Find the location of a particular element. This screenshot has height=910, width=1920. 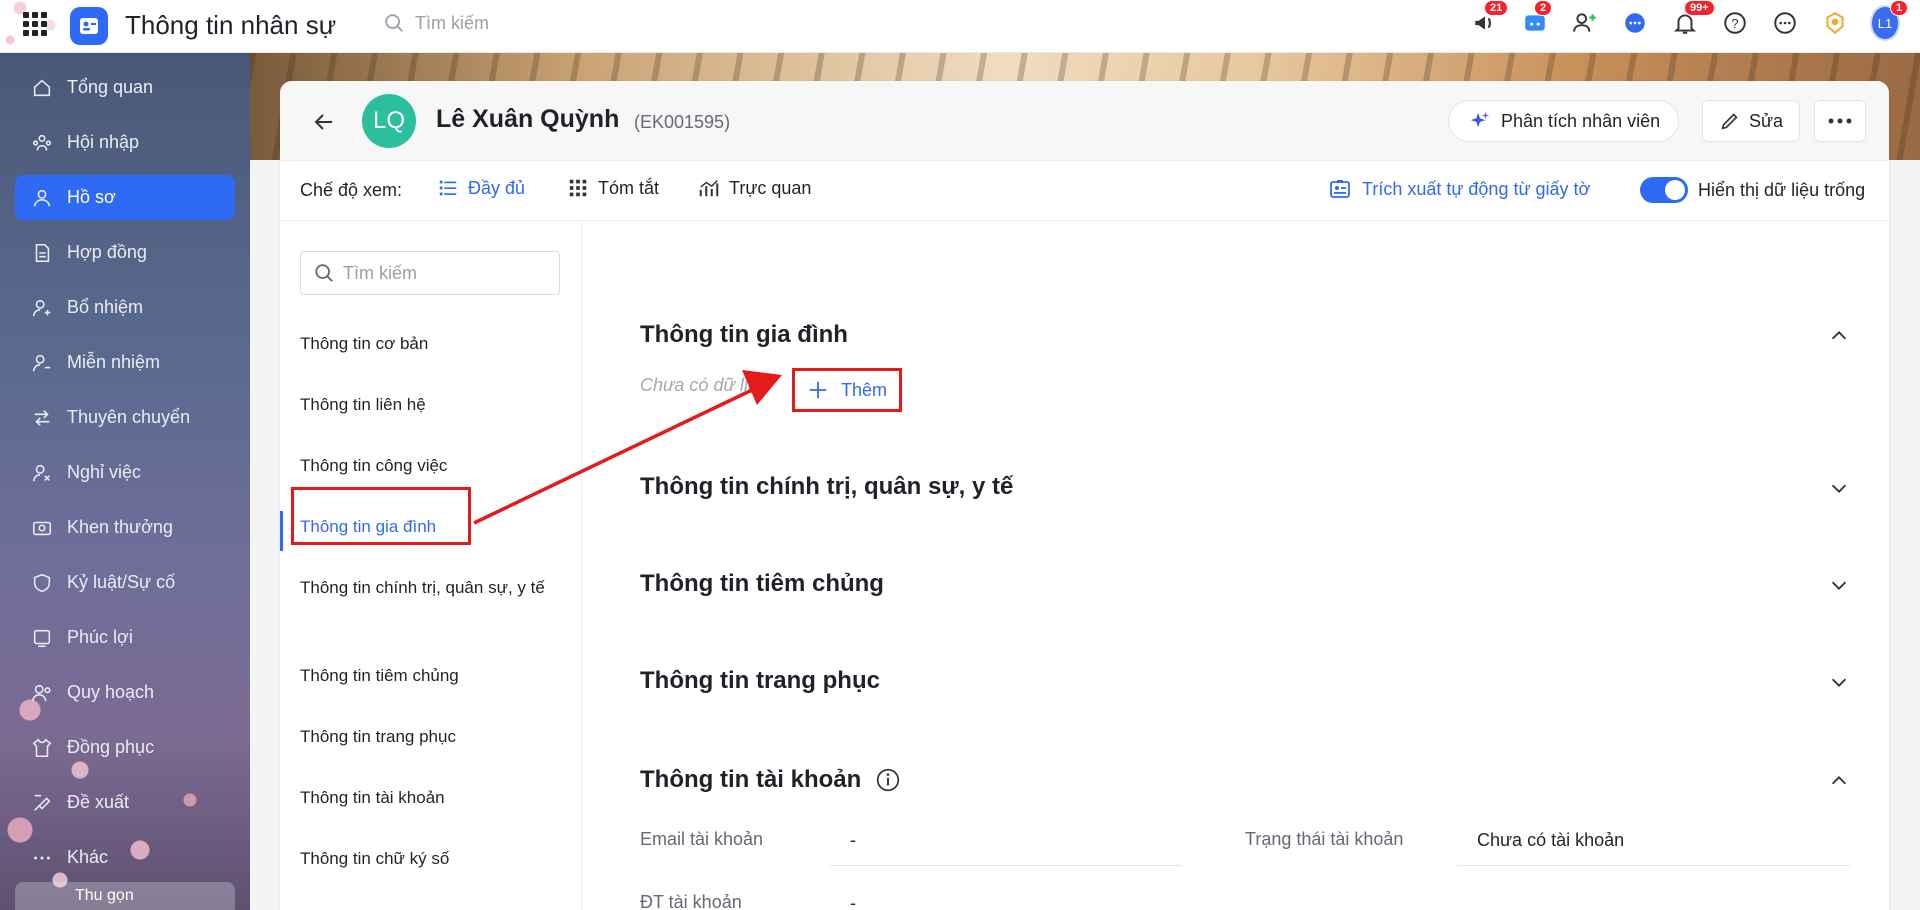

sidebar-item-3: Hợp đồng is located at coordinates (125, 252).